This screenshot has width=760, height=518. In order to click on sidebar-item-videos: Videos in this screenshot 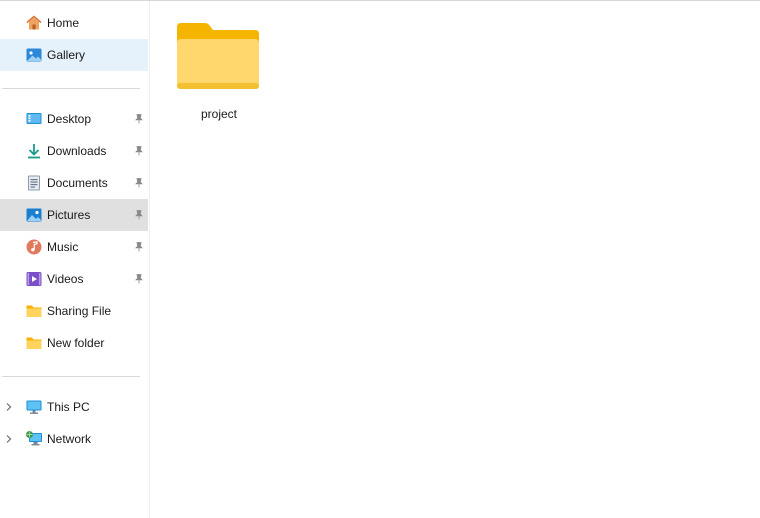, I will do `click(74, 279)`.